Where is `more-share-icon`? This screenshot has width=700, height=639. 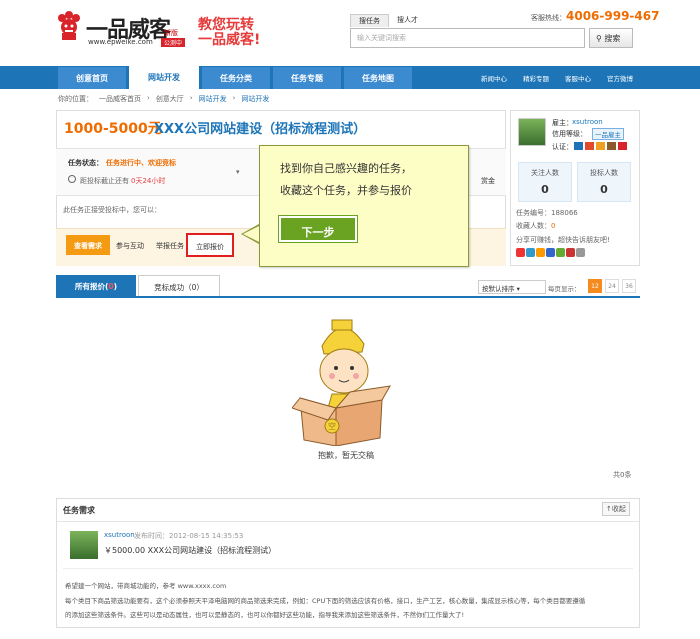
more-share-icon is located at coordinates (580, 252).